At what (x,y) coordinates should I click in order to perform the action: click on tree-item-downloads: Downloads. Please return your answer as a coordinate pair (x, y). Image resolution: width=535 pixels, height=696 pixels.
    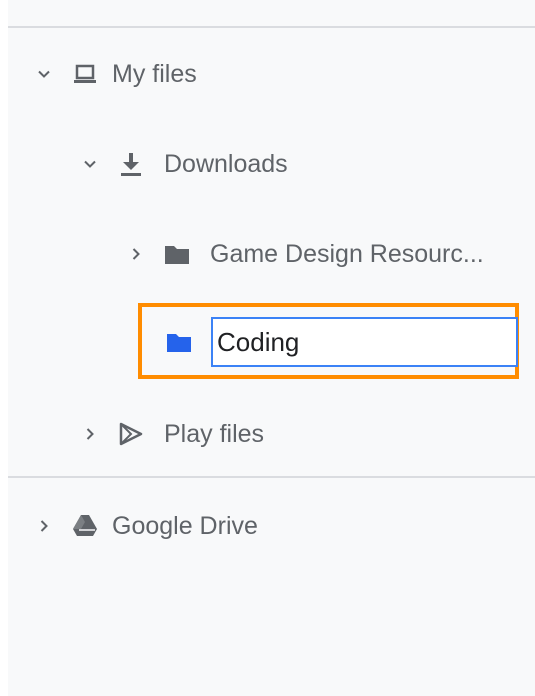
    Looking at the image, I should click on (271, 164).